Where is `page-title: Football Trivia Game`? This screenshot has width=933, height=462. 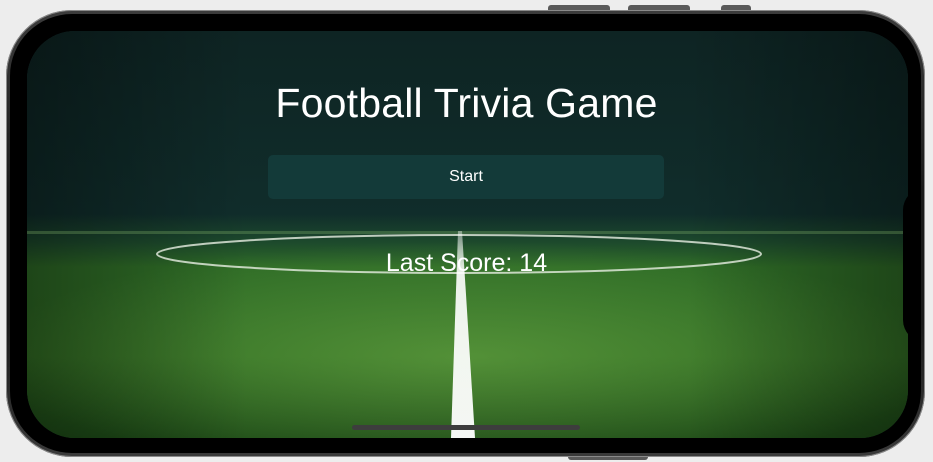 page-title: Football Trivia Game is located at coordinates (466, 103).